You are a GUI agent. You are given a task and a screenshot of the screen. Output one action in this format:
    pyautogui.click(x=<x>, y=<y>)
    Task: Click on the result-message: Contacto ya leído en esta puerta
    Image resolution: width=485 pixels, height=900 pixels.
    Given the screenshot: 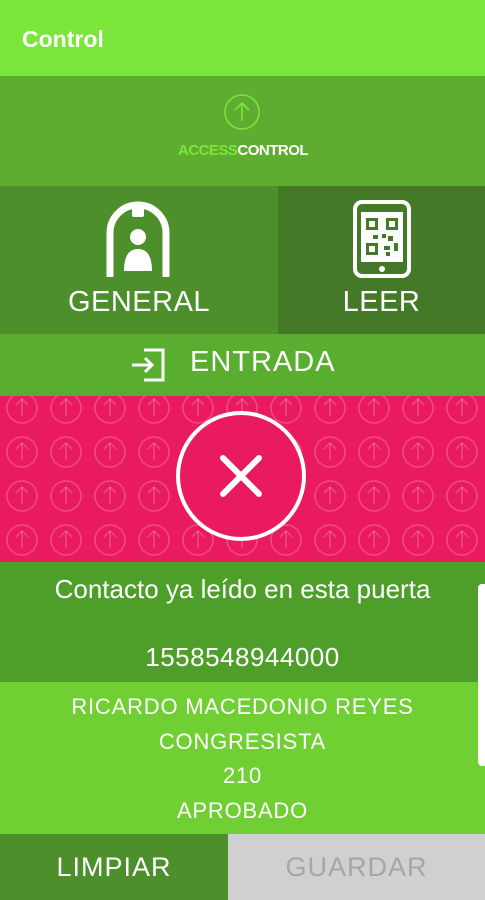 What is the action you would take?
    pyautogui.click(x=242, y=589)
    